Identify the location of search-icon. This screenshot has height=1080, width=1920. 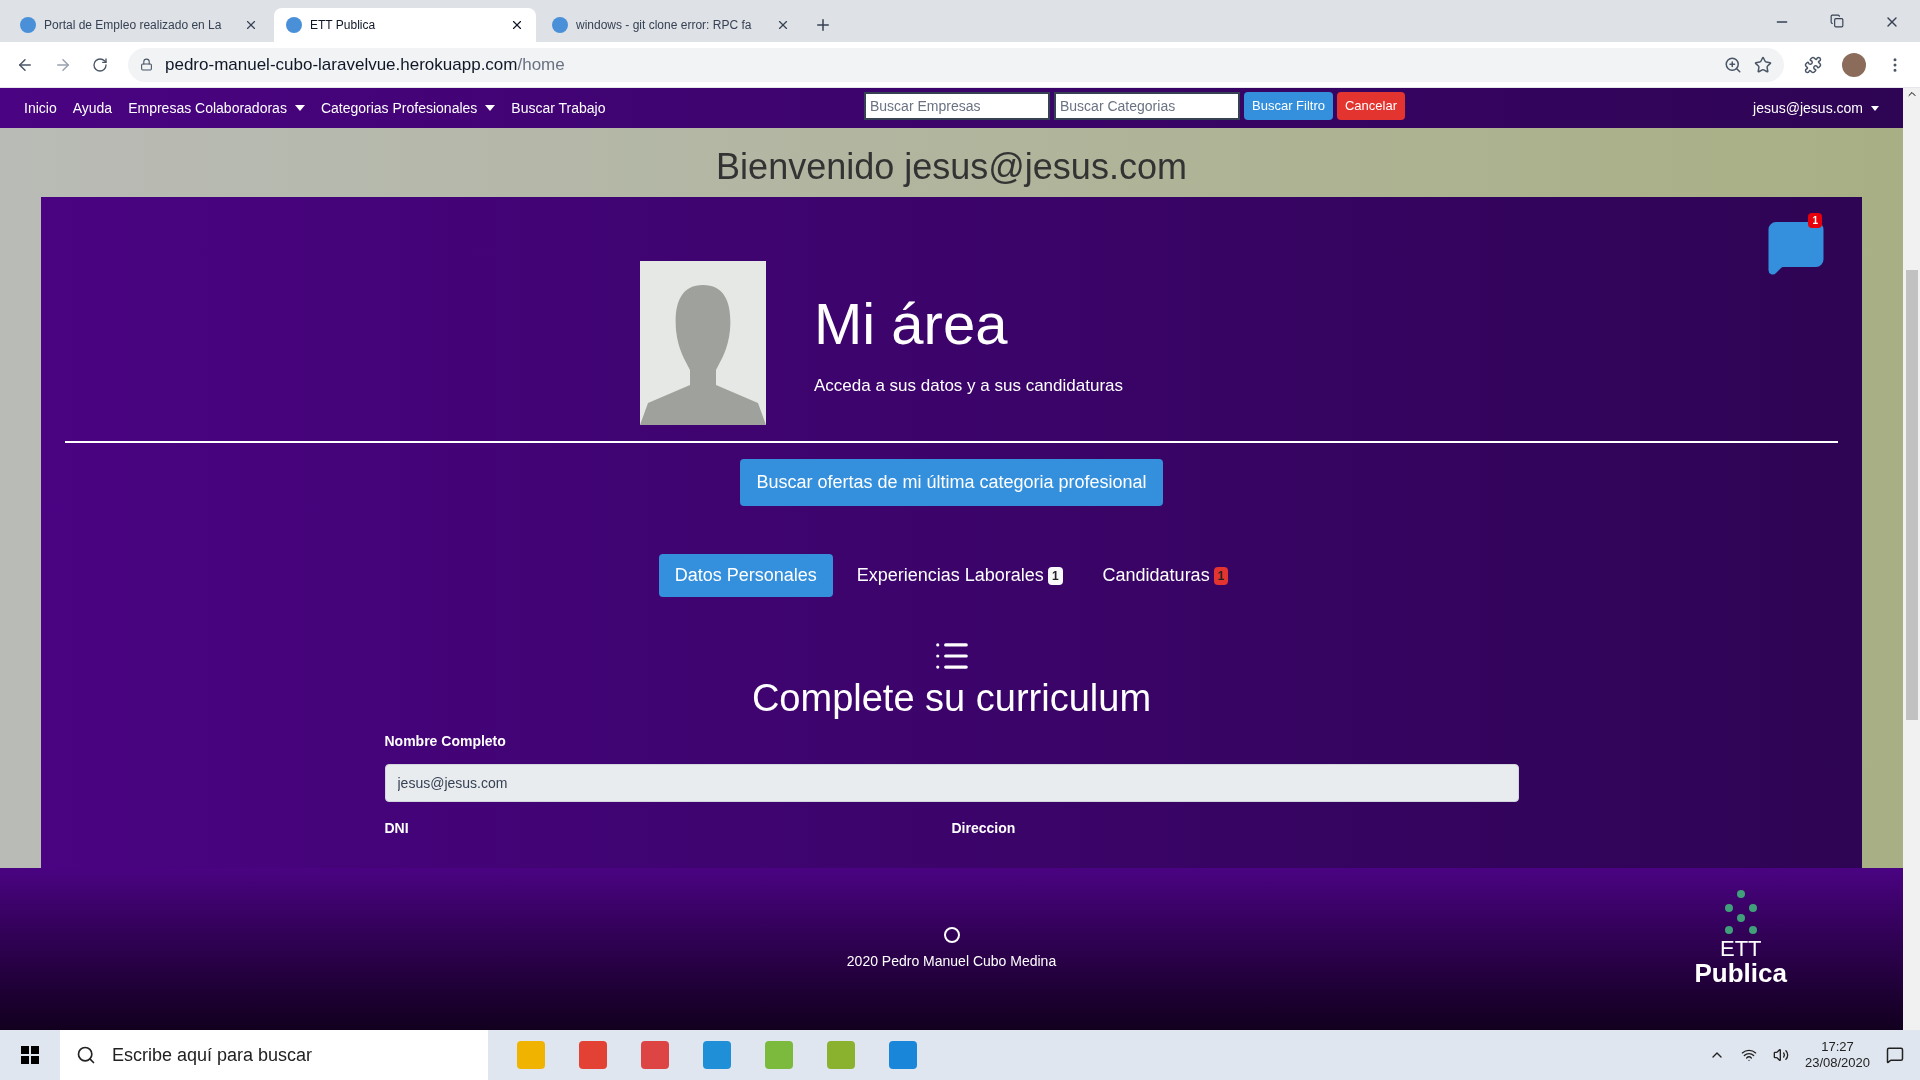
(86, 1055).